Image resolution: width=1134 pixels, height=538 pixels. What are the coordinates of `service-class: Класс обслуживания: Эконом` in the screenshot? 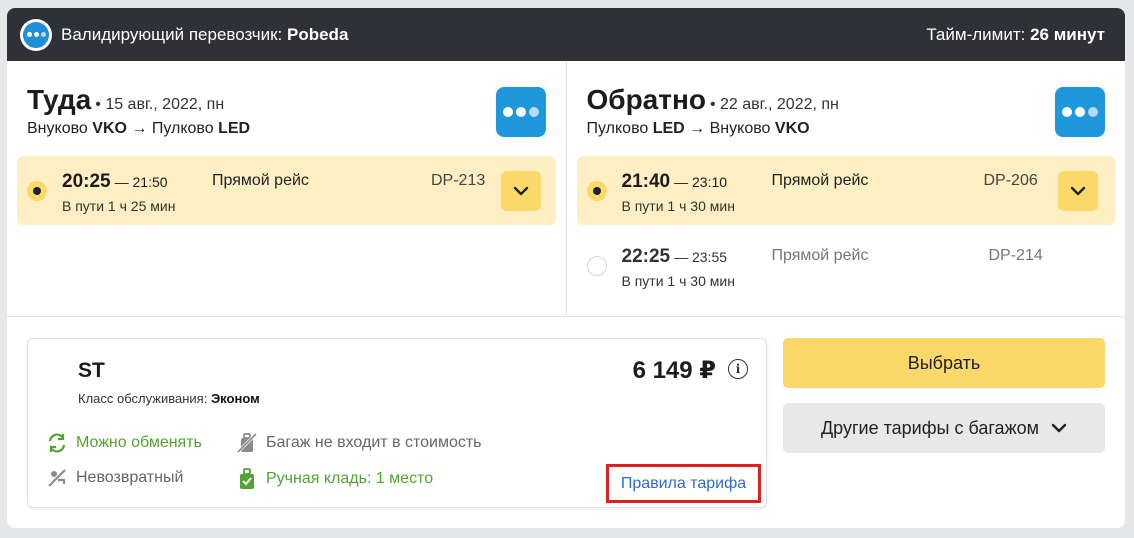 It's located at (169, 398).